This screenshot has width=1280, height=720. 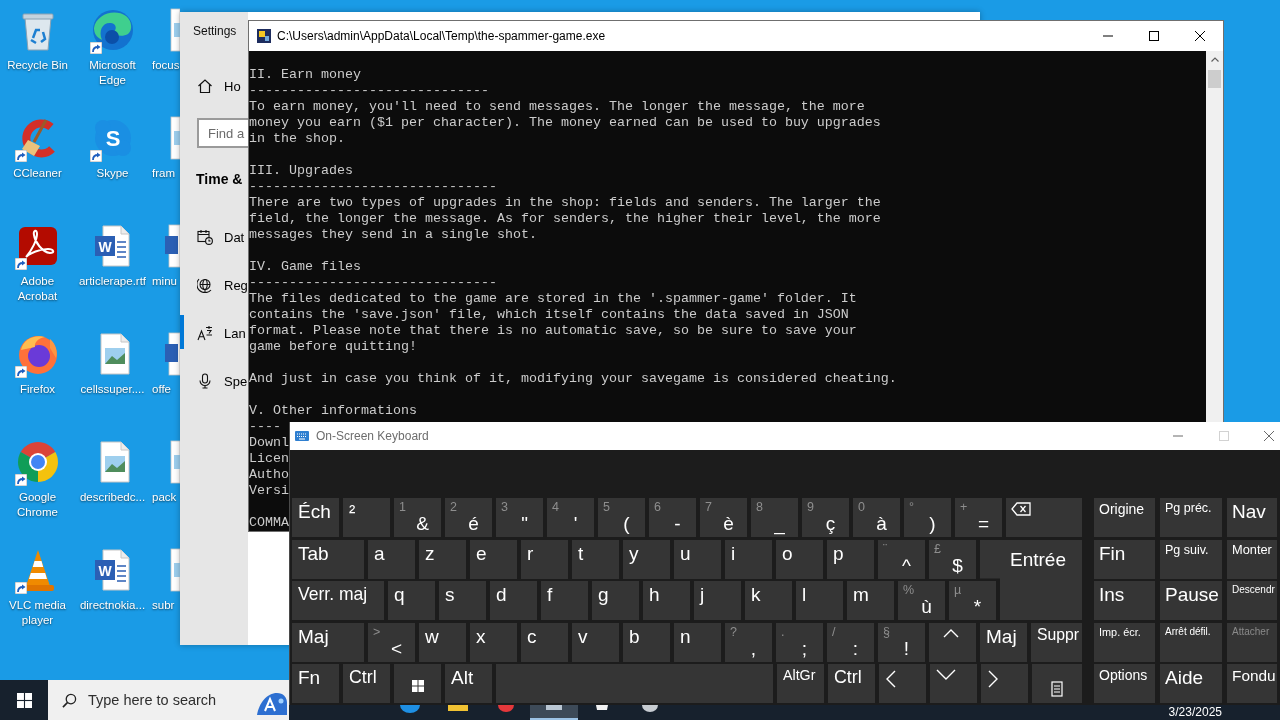 I want to click on keyboard-key: 4 ', so click(x=570, y=517).